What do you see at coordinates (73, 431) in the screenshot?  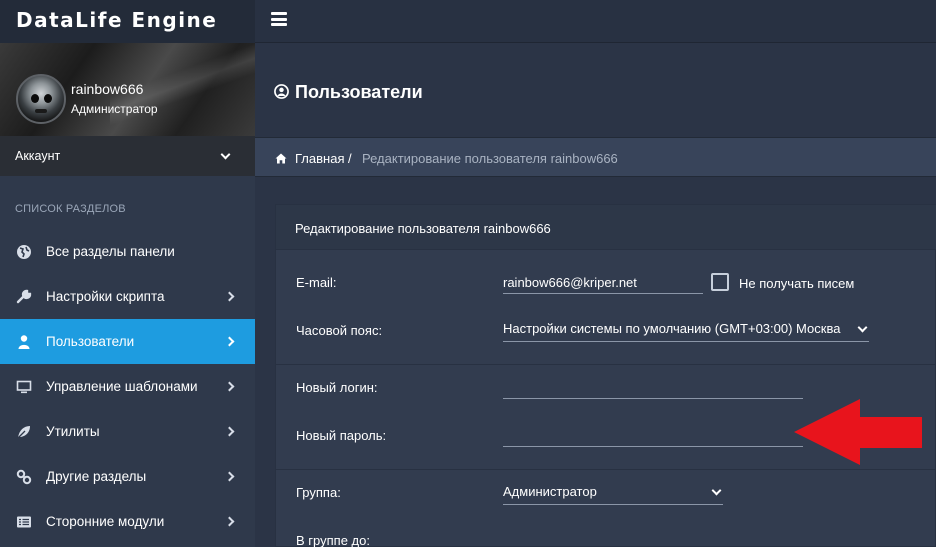 I see `sidebar-item-label: Утилиты` at bounding box center [73, 431].